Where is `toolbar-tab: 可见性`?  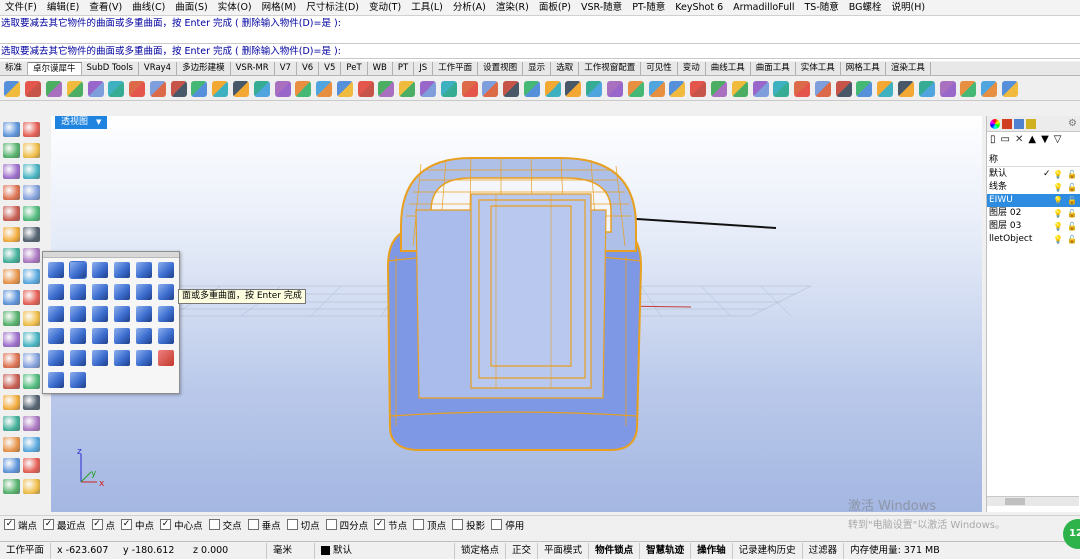
toolbar-tab: 可见性 is located at coordinates (659, 68).